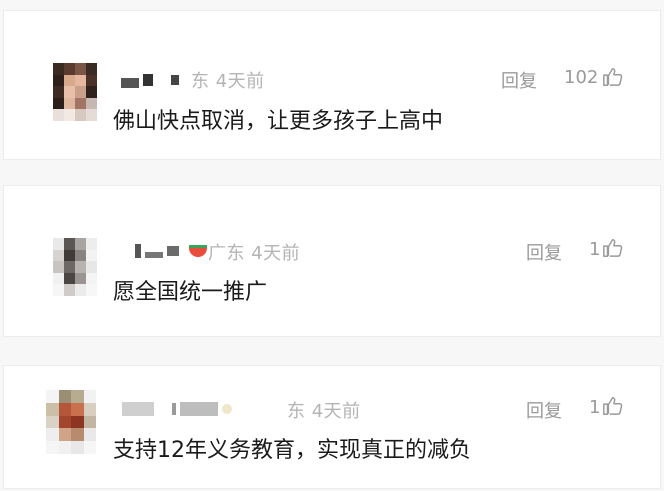  I want to click on comment-text: 佛山快点取消，让更多孩子上高中, so click(278, 121).